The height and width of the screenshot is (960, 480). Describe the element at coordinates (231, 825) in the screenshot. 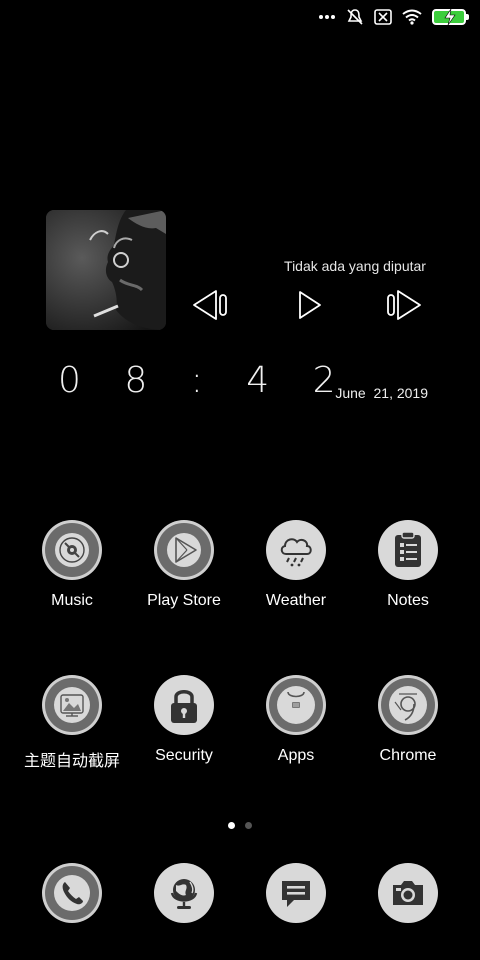

I see `page-dot-active` at that location.